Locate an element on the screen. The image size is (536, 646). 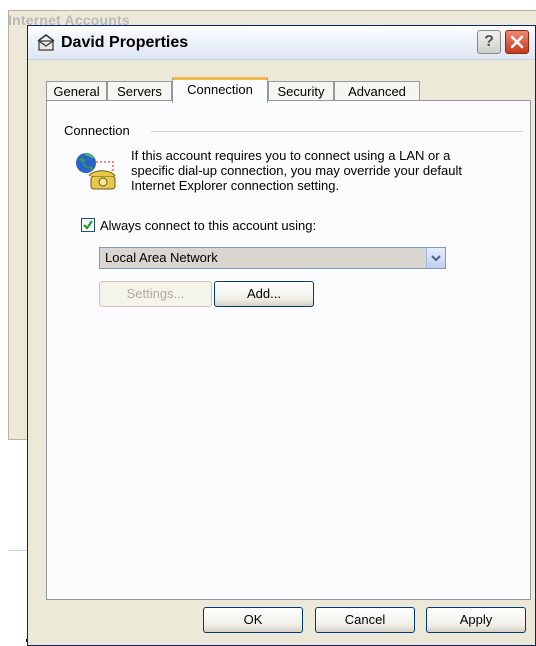
cancel-button: Cancel is located at coordinates (365, 620).